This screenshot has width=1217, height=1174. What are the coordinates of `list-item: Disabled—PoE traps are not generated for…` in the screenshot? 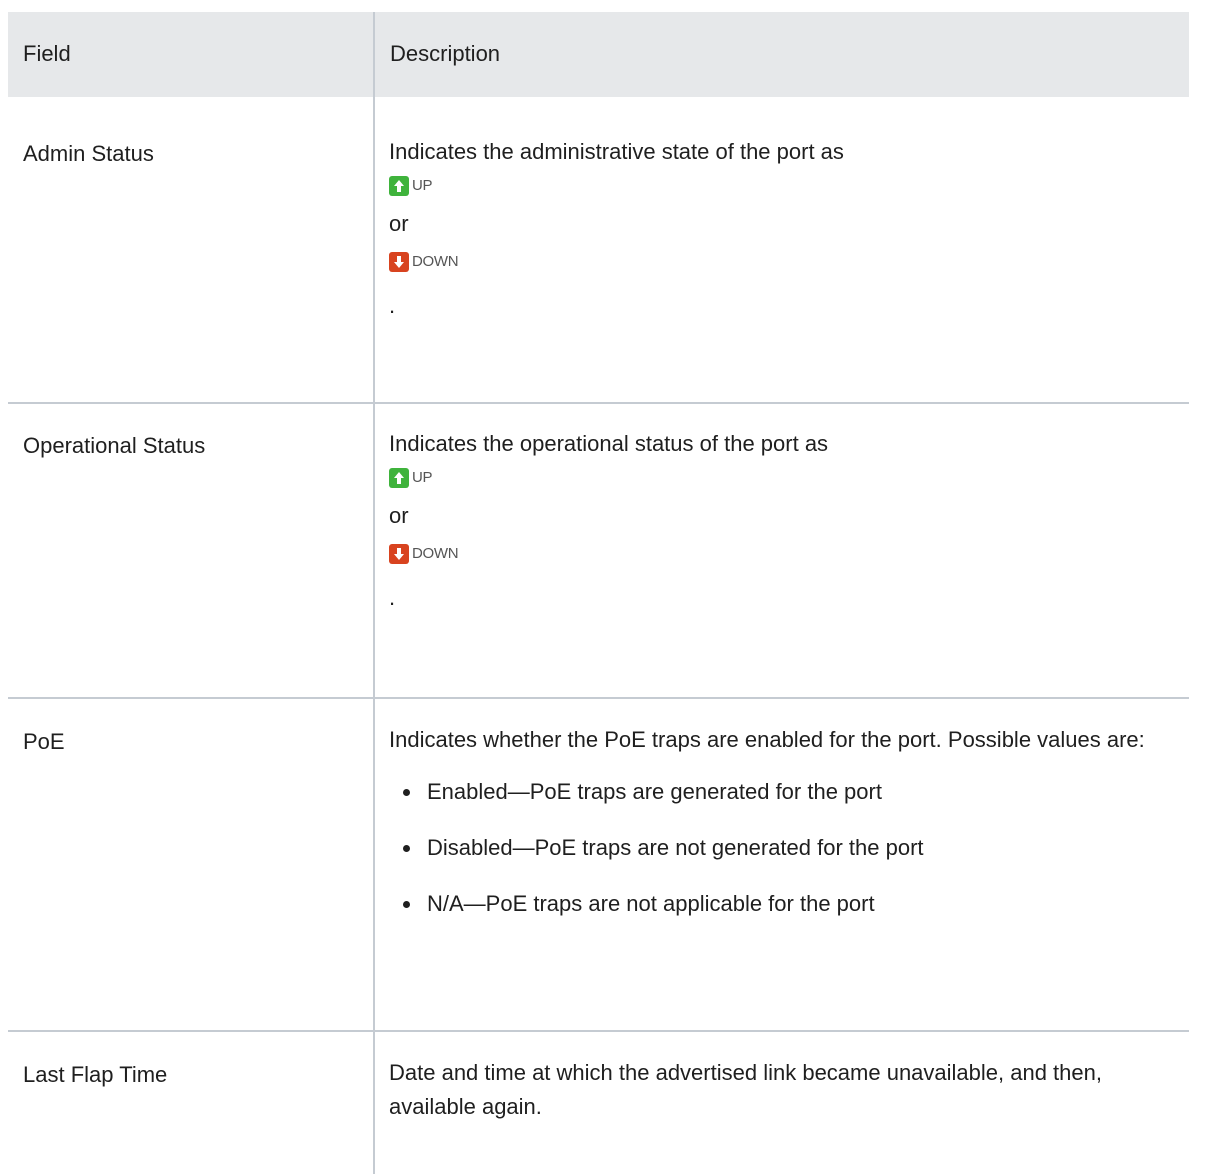 It's located at (784, 848).